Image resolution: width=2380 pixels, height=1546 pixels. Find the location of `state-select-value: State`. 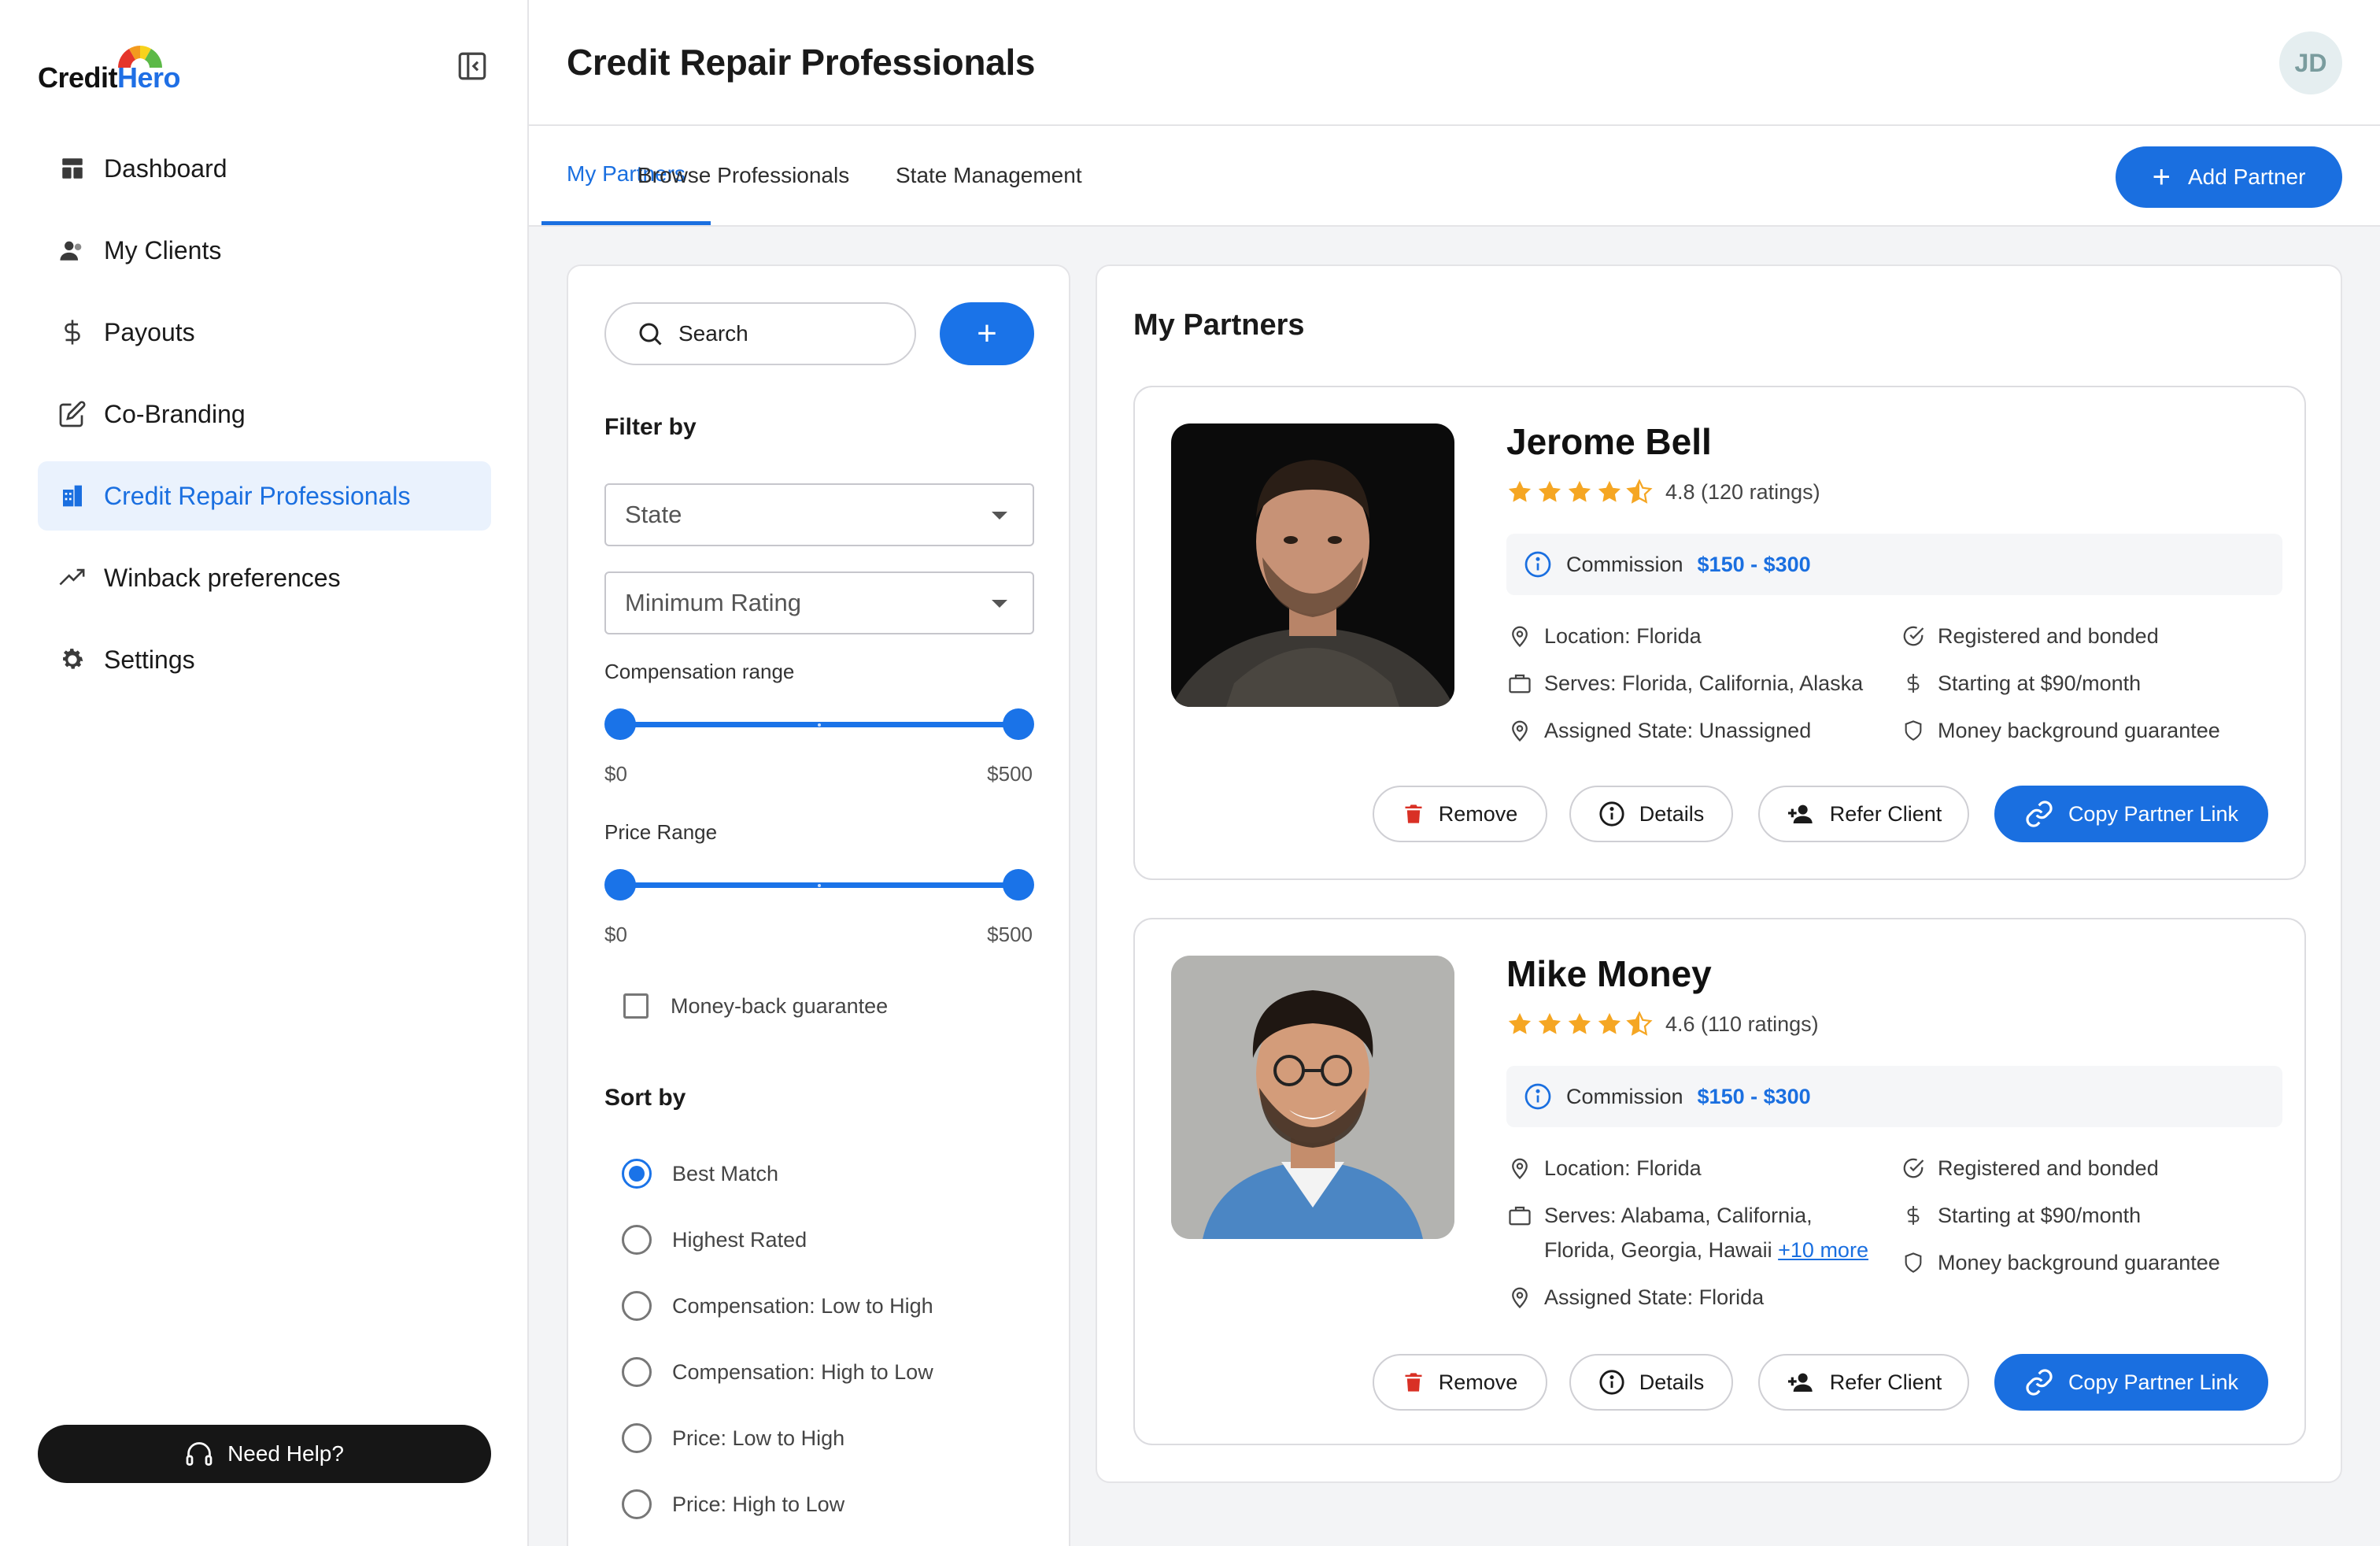

state-select-value: State is located at coordinates (653, 514).